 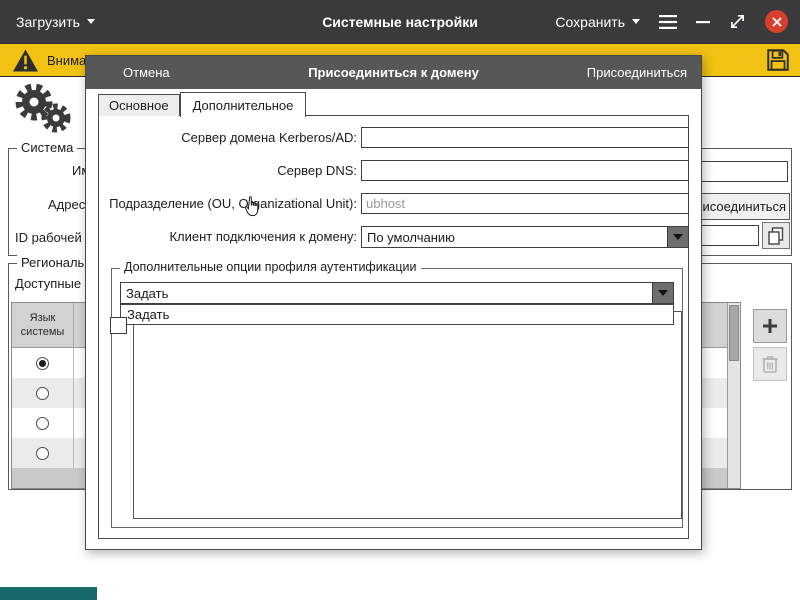 I want to click on topbar: Загрузить Системные настройки Сохранить, so click(x=400, y=21).